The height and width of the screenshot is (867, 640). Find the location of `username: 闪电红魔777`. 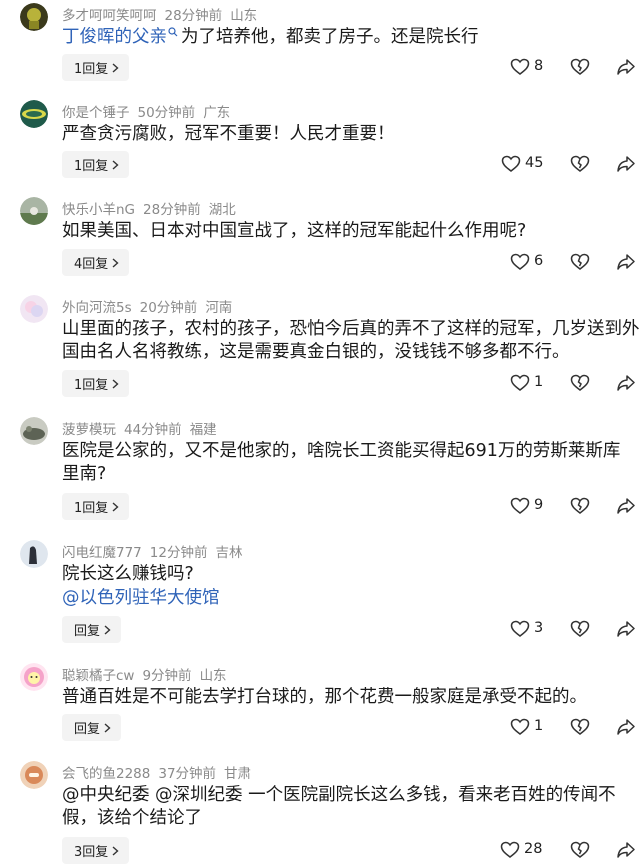

username: 闪电红魔777 is located at coordinates (102, 553).